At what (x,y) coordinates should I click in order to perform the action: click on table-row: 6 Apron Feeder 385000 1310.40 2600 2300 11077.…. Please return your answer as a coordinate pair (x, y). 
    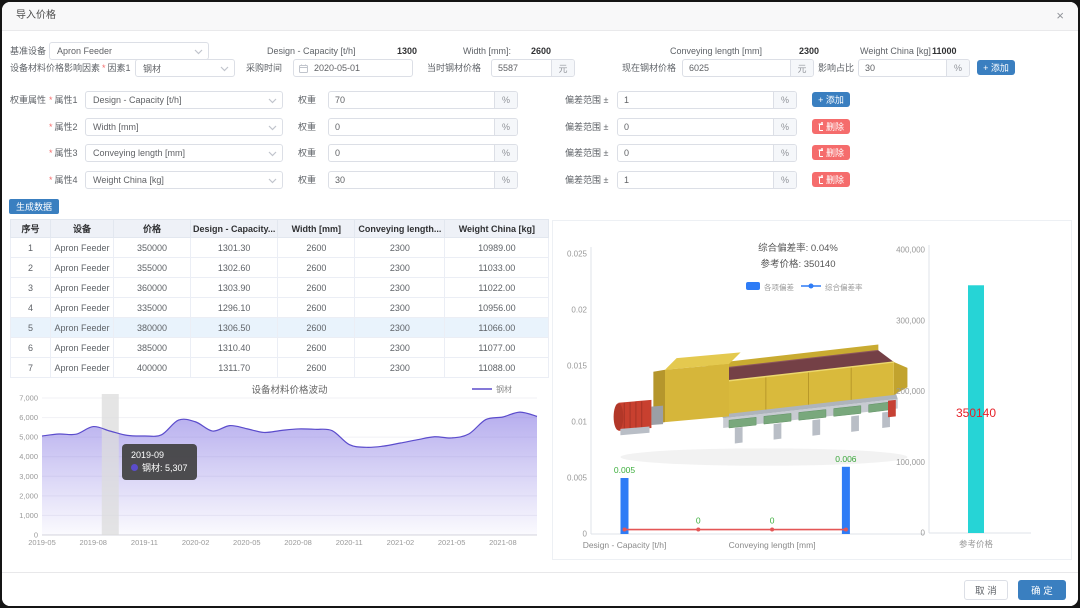
    Looking at the image, I should click on (280, 347).